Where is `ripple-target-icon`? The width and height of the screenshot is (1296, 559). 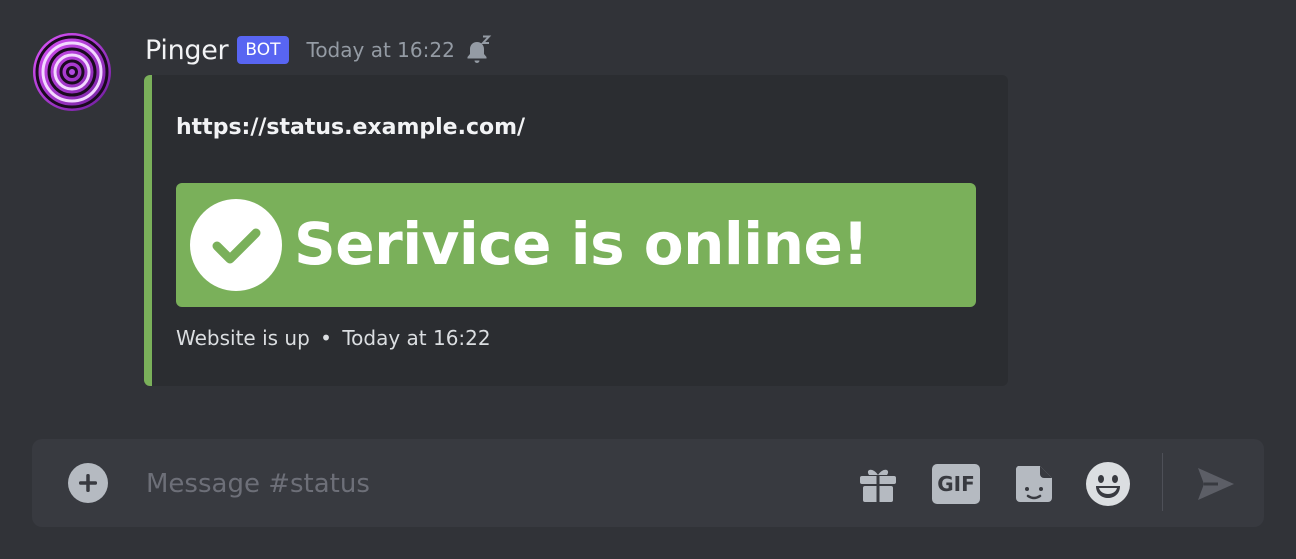
ripple-target-icon is located at coordinates (72, 72).